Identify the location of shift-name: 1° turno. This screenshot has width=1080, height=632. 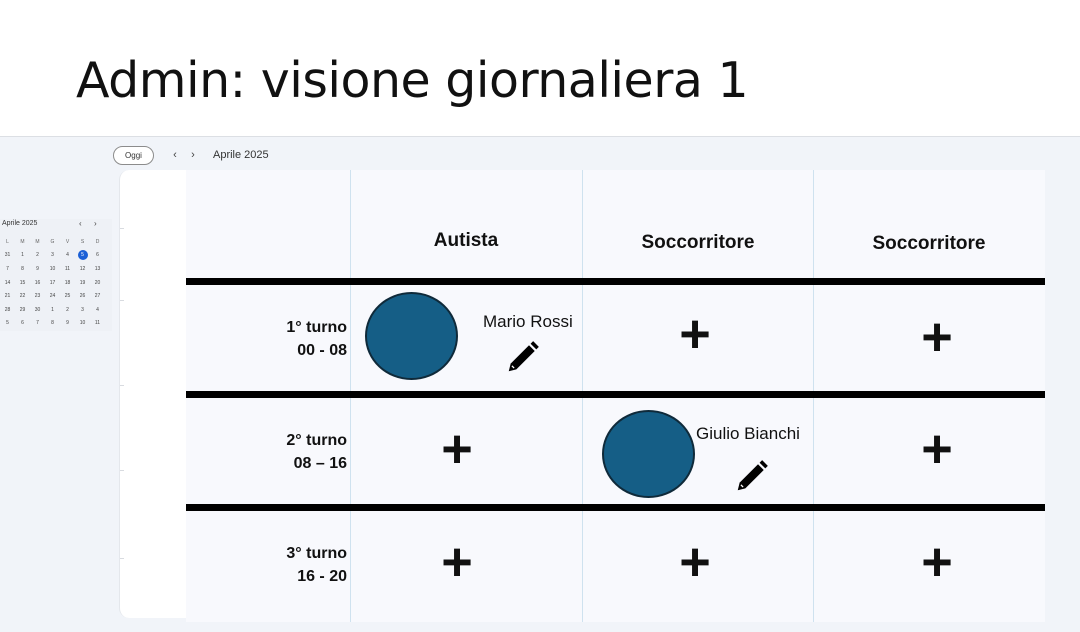
(316, 327).